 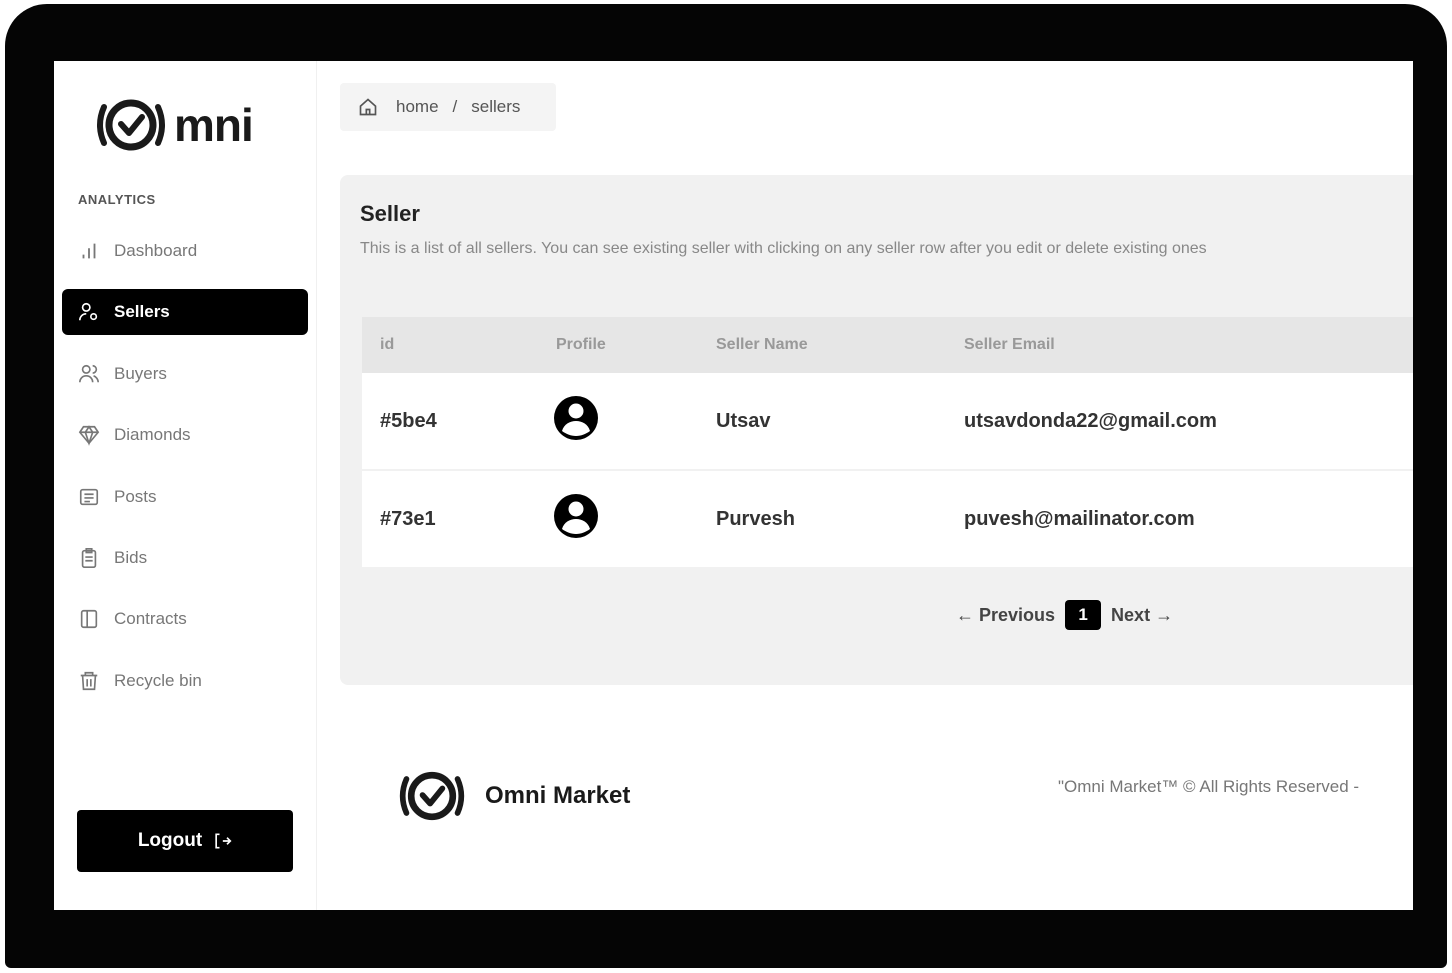 What do you see at coordinates (89, 619) in the screenshot?
I see `contract-icon` at bounding box center [89, 619].